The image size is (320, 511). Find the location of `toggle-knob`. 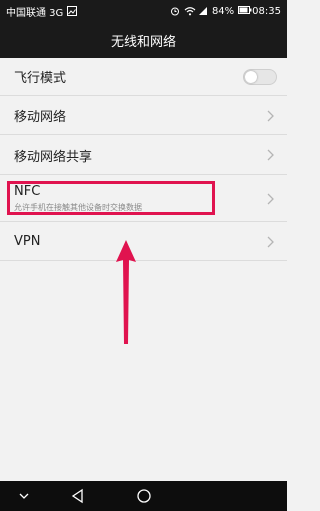

toggle-knob is located at coordinates (251, 76).